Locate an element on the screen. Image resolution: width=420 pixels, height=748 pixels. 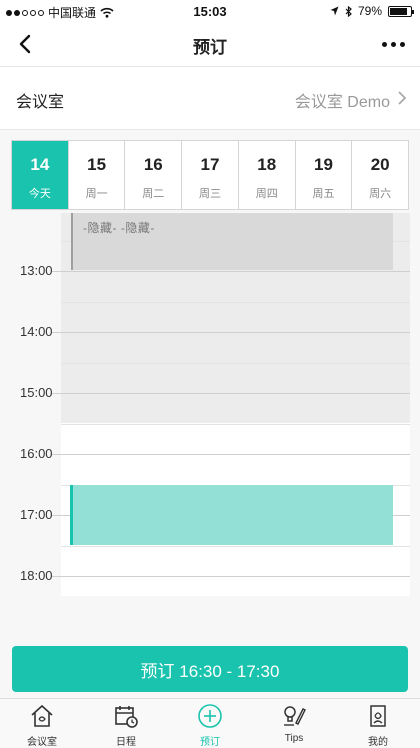
tab-bar: 会议室 日程 预订 Tips 我的 is located at coordinates (210, 723).